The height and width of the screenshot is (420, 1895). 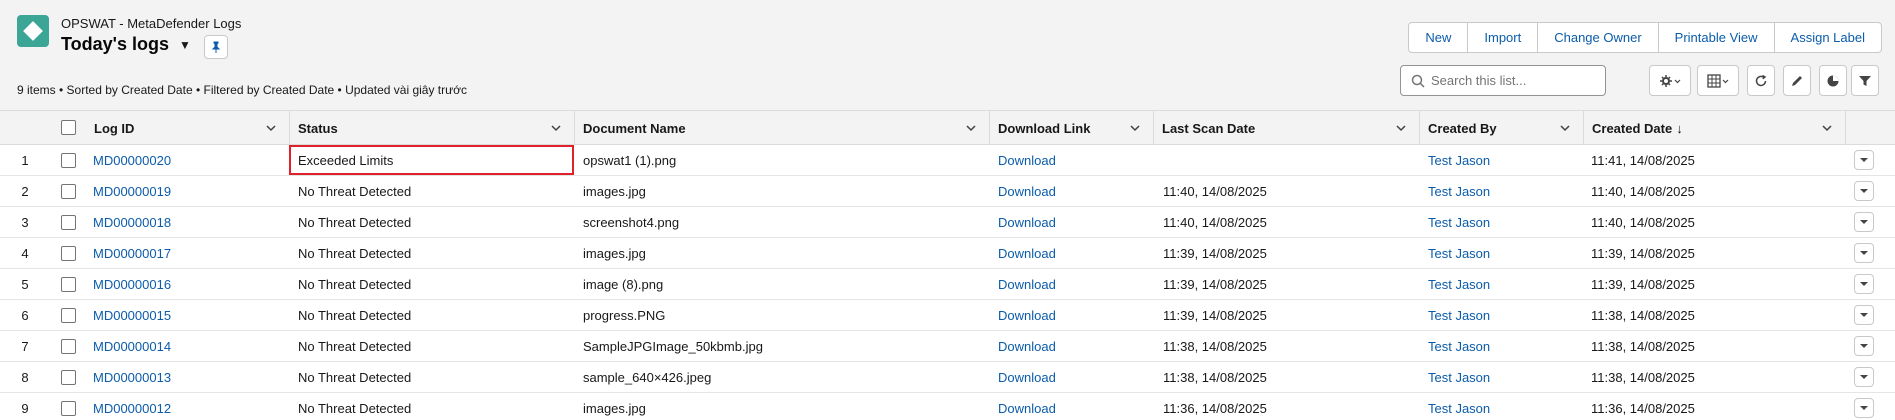 I want to click on show-charts-button, so click(x=1833, y=80).